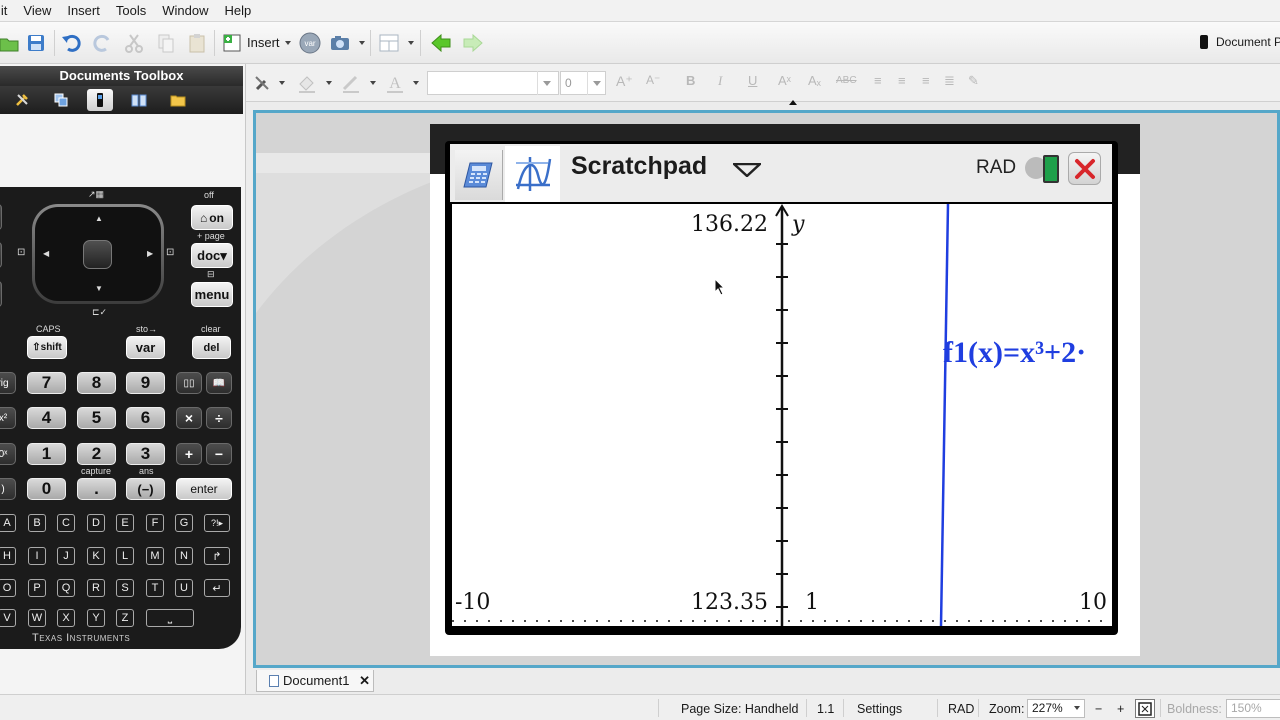 The width and height of the screenshot is (1280, 720). What do you see at coordinates (66, 588) in the screenshot?
I see `key-q: Q` at bounding box center [66, 588].